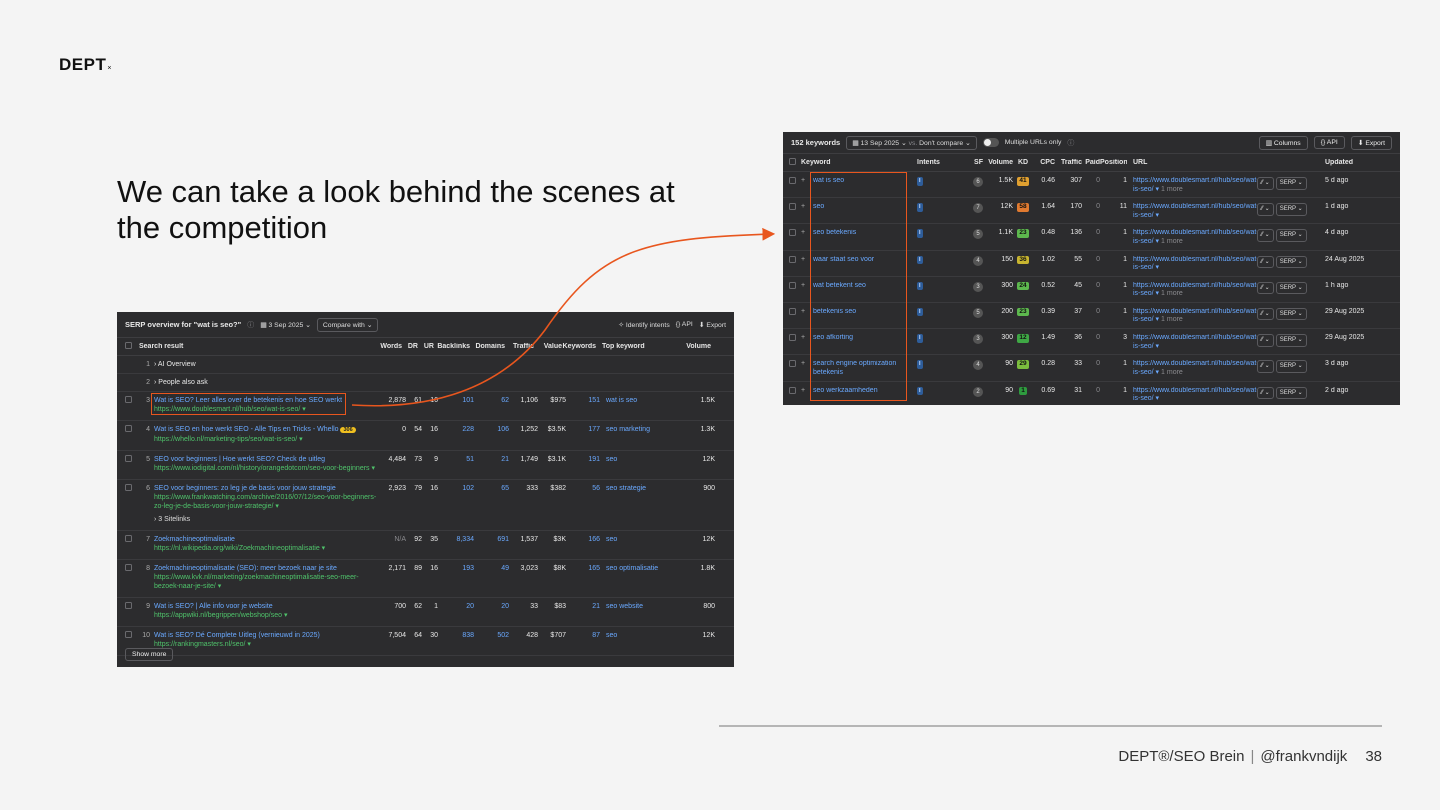 The width and height of the screenshot is (1440, 810). Describe the element at coordinates (410, 346) in the screenshot. I see `header-dr: DR` at that location.